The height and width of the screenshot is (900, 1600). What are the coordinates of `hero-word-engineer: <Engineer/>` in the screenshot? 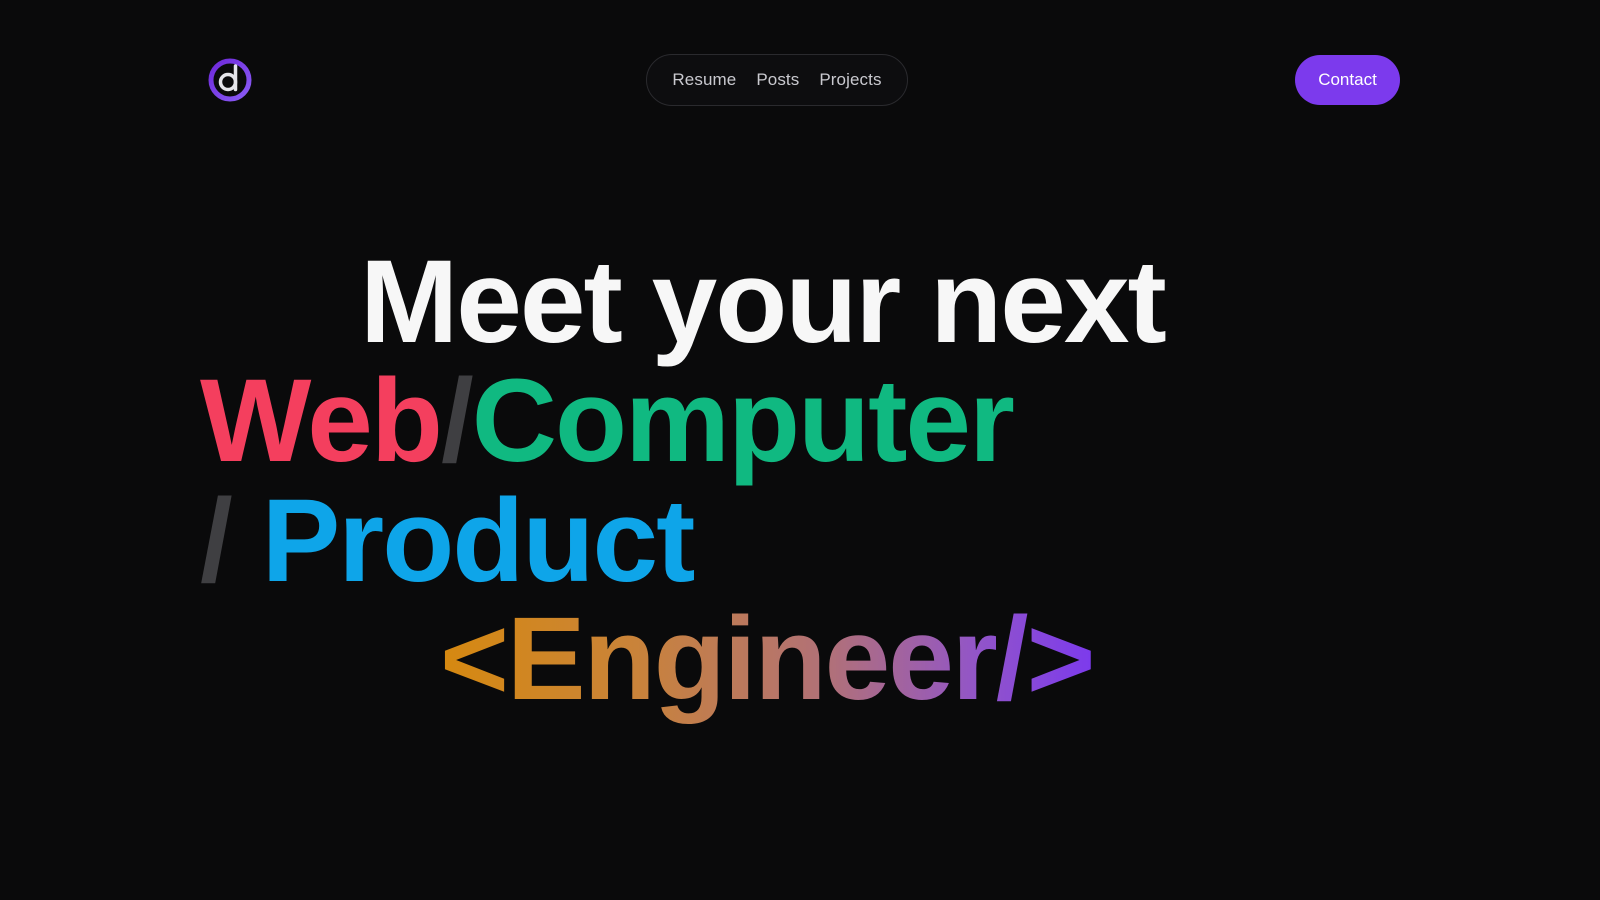 It's located at (768, 659).